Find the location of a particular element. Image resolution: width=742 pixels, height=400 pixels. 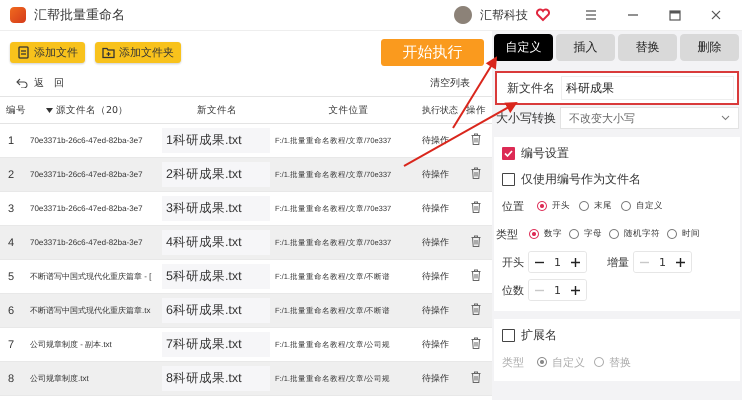

table-cell-text: 不断谱写中国式现代化重庆篇章 - [ is located at coordinates (91, 276).